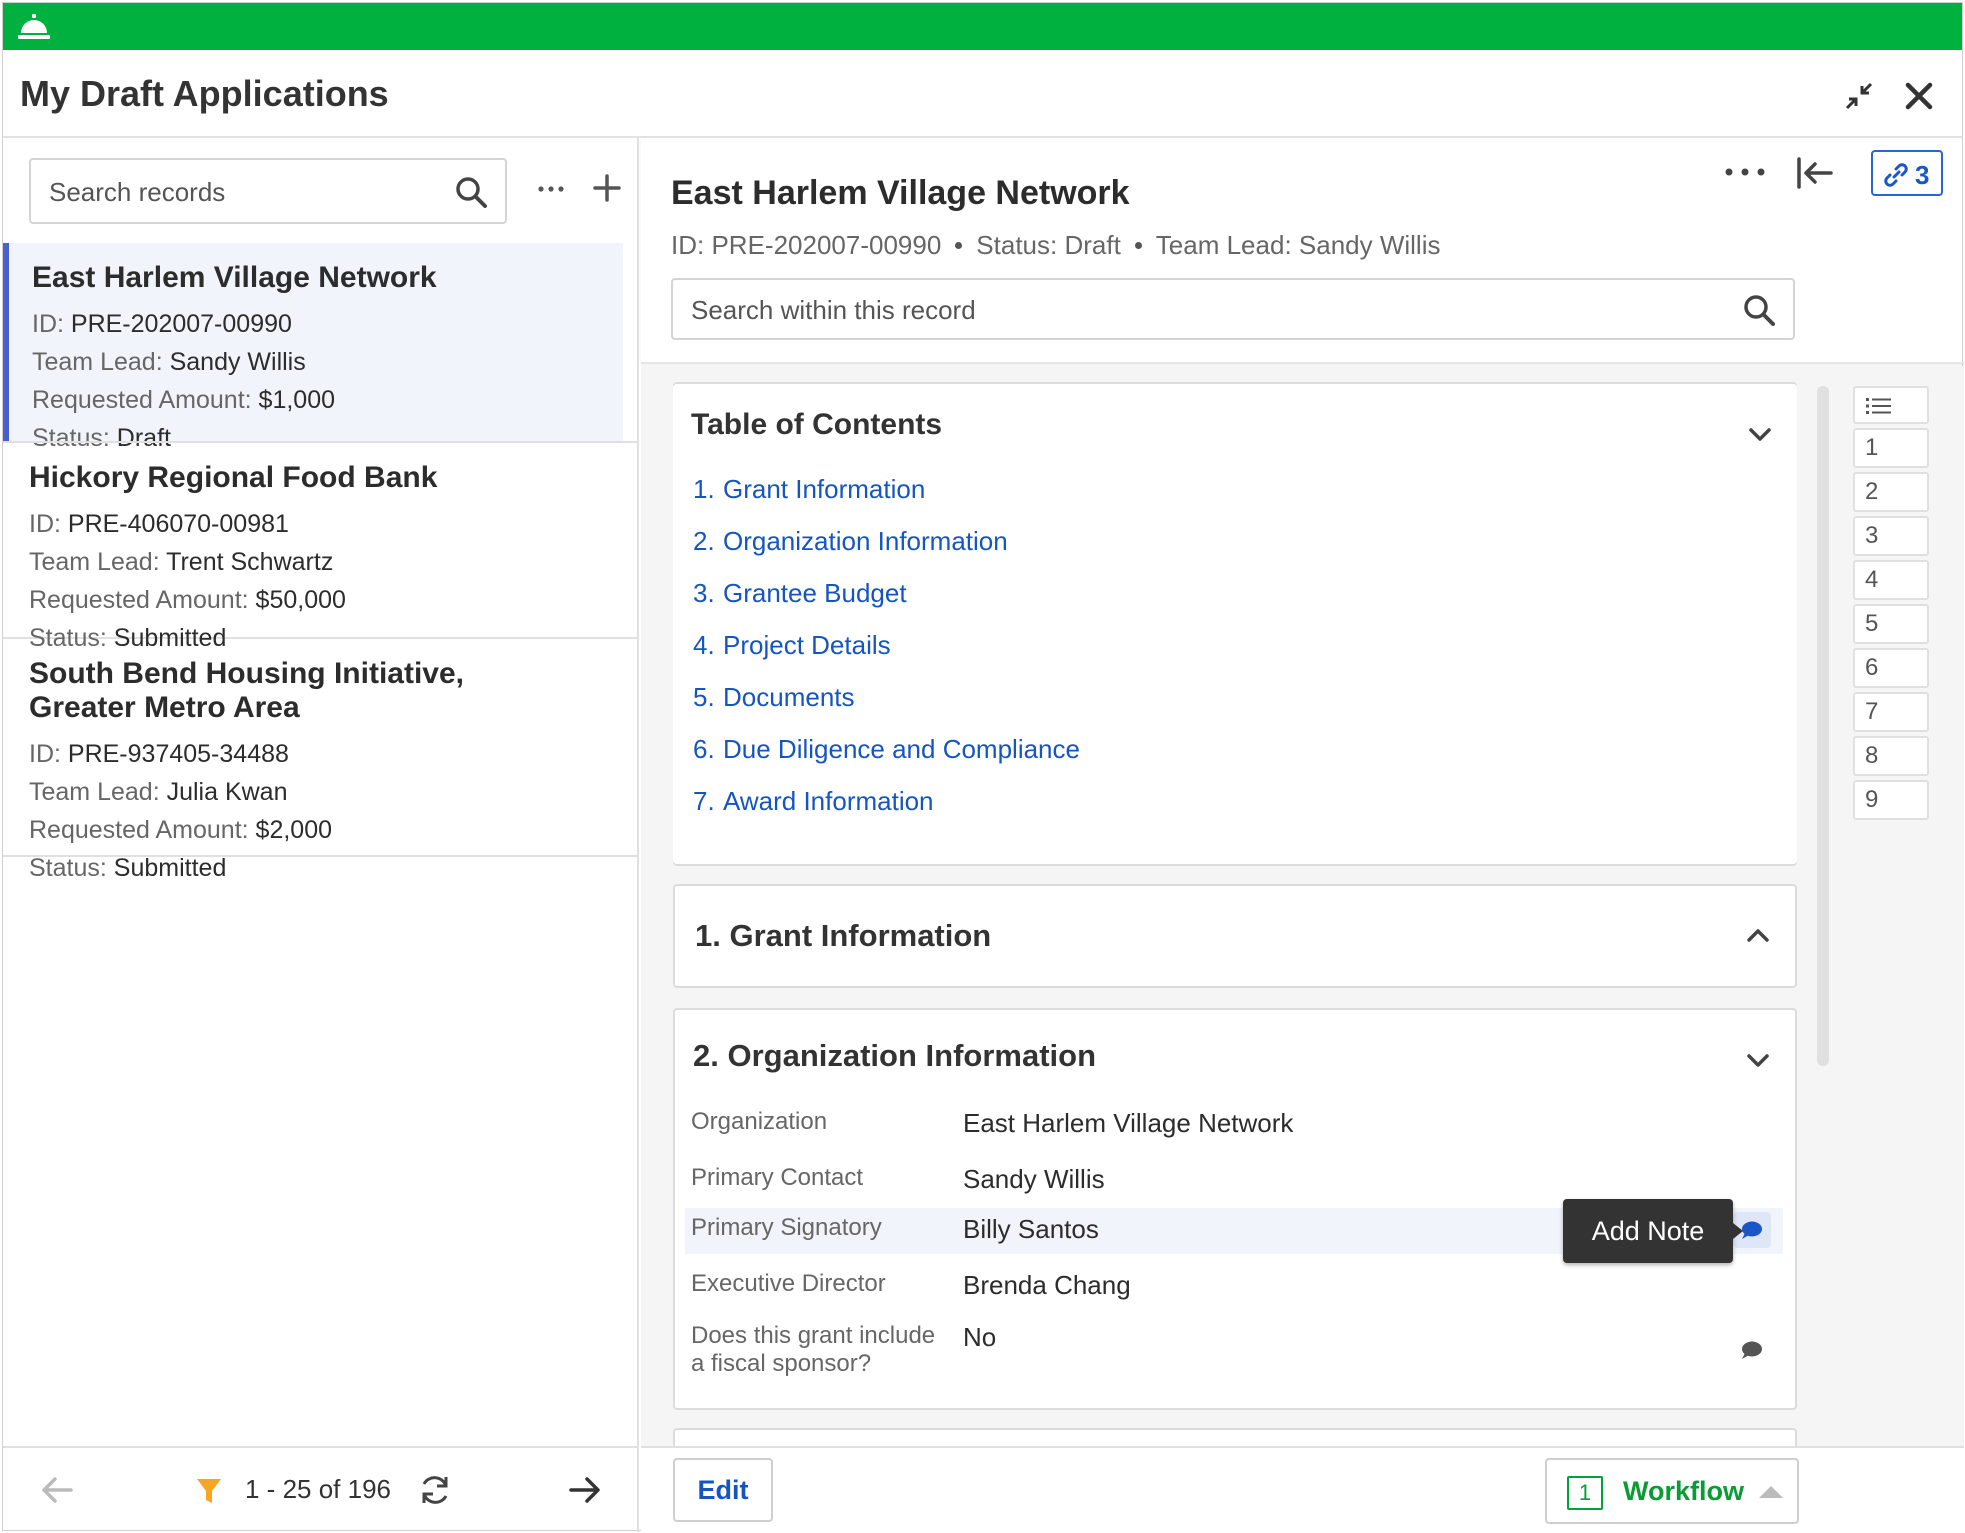  Describe the element at coordinates (813, 801) in the screenshot. I see `toc-link-award-information: 7. Award Information` at that location.